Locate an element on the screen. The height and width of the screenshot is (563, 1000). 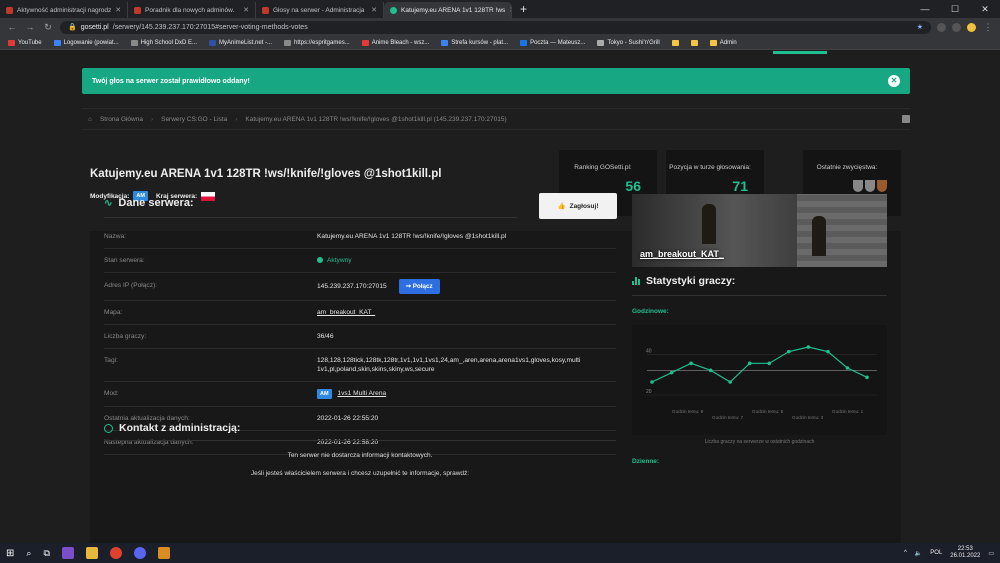
status-badge: Aktywny is located at coordinates (339, 260).